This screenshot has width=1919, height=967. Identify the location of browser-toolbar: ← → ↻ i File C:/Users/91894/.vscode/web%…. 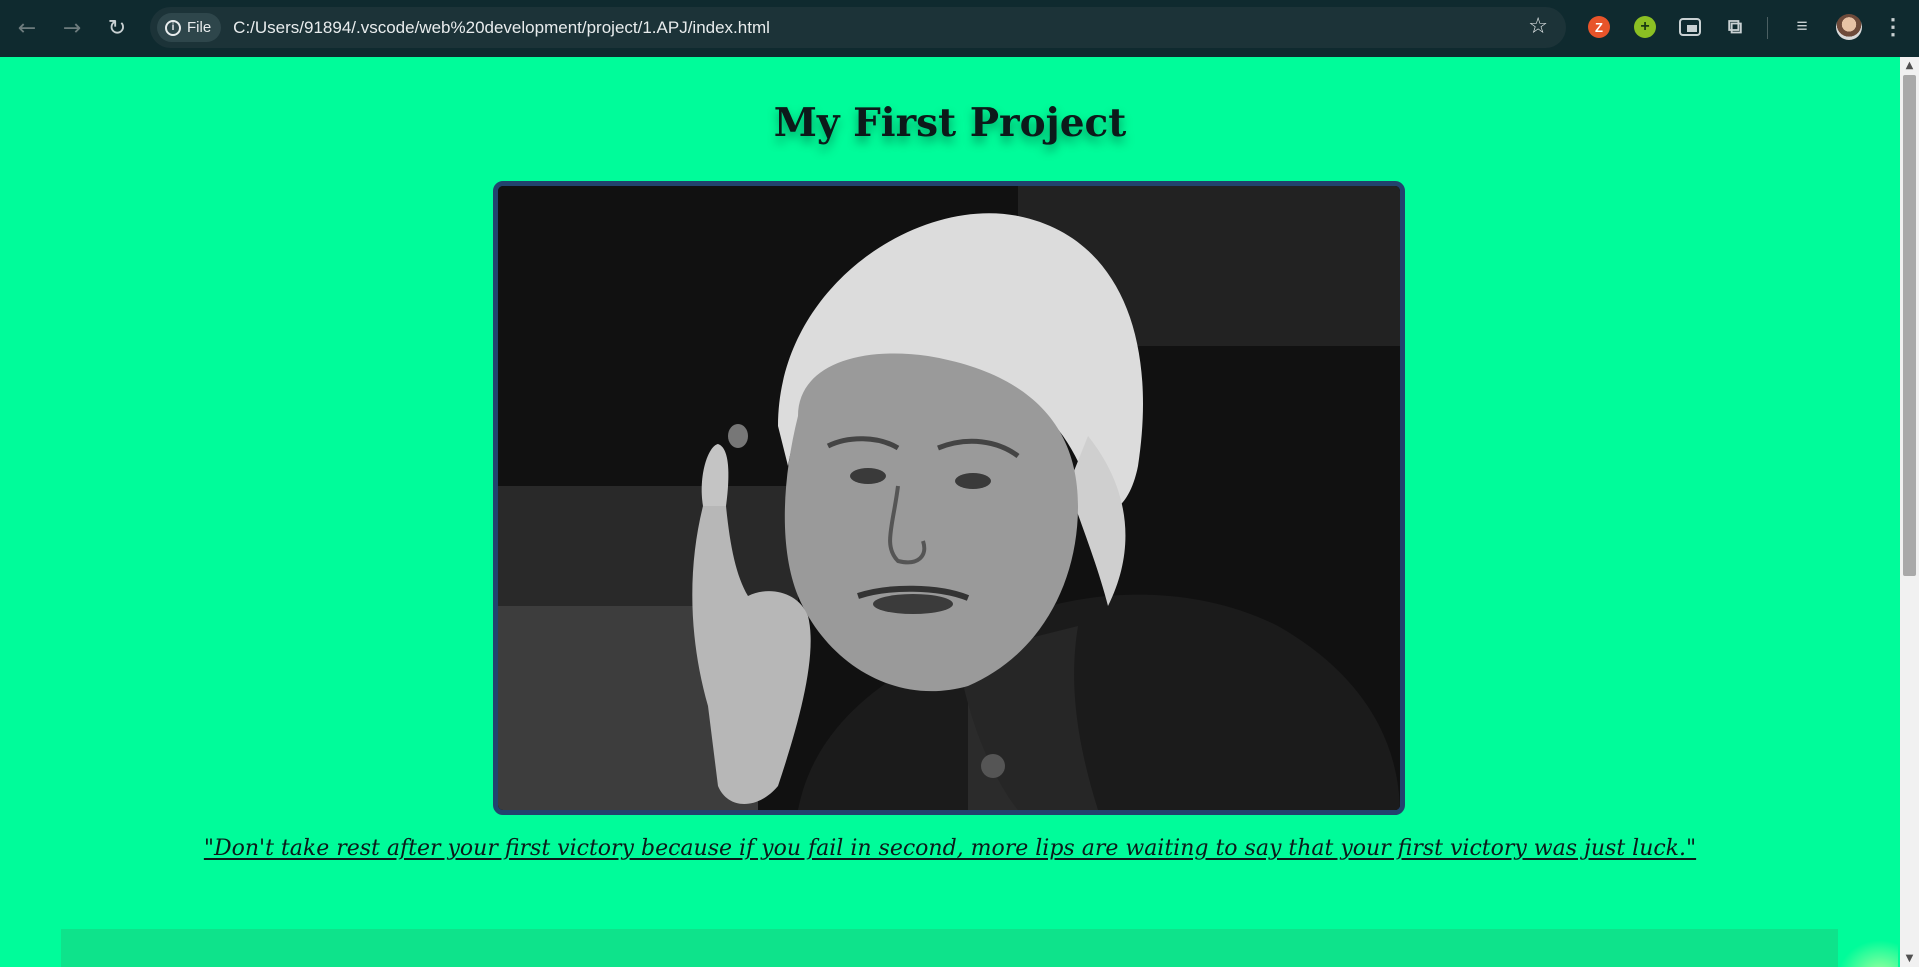
(959, 28).